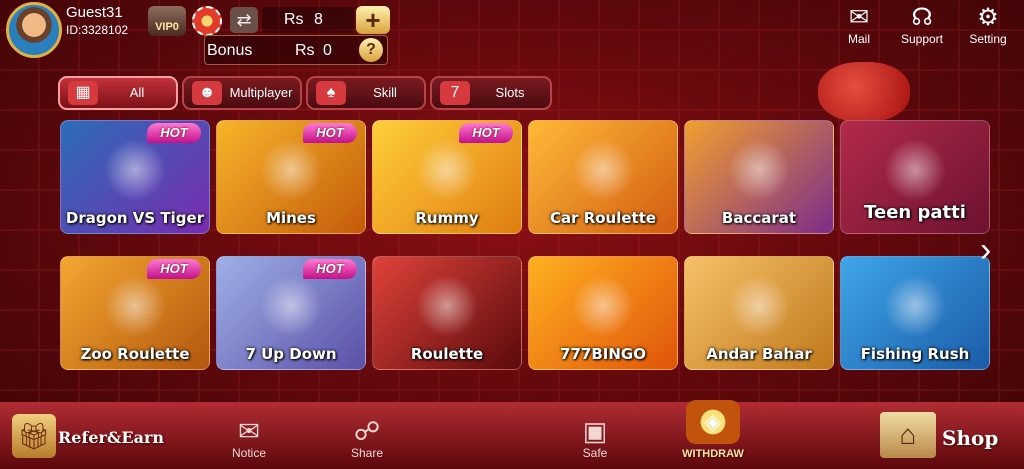  Describe the element at coordinates (327, 50) in the screenshot. I see `bonus-amount: 0` at that location.